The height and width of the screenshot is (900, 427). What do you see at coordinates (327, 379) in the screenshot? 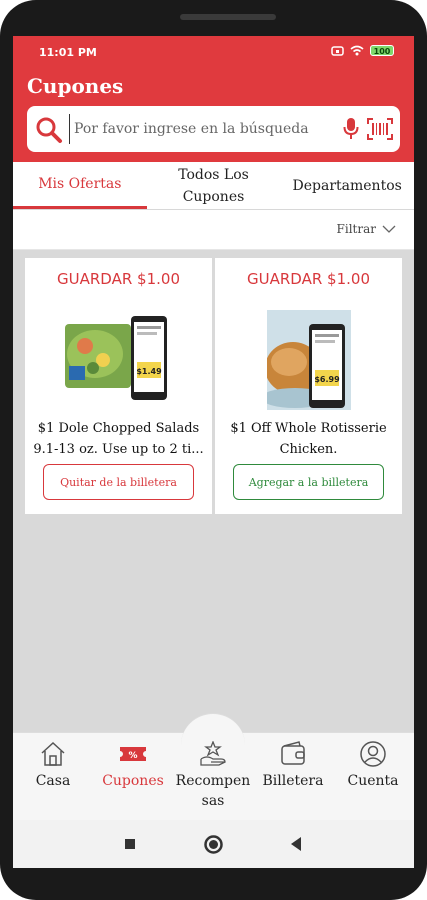
I see `coupon-image-price: $6.99` at bounding box center [327, 379].